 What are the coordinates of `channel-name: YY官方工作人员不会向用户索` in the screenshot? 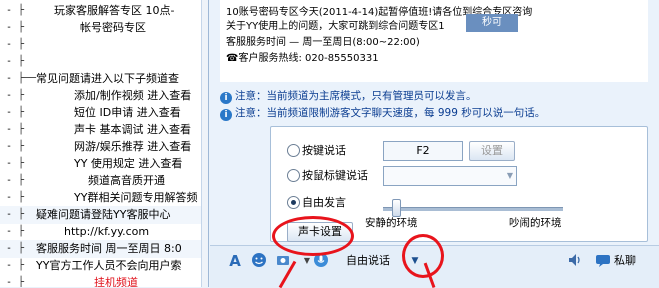 It's located at (109, 265).